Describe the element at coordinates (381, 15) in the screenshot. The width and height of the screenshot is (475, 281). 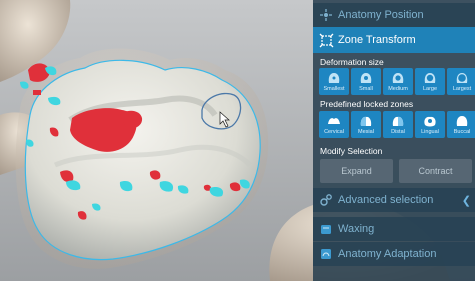
I see `anatomy-position-label: Anatomy Position` at that location.